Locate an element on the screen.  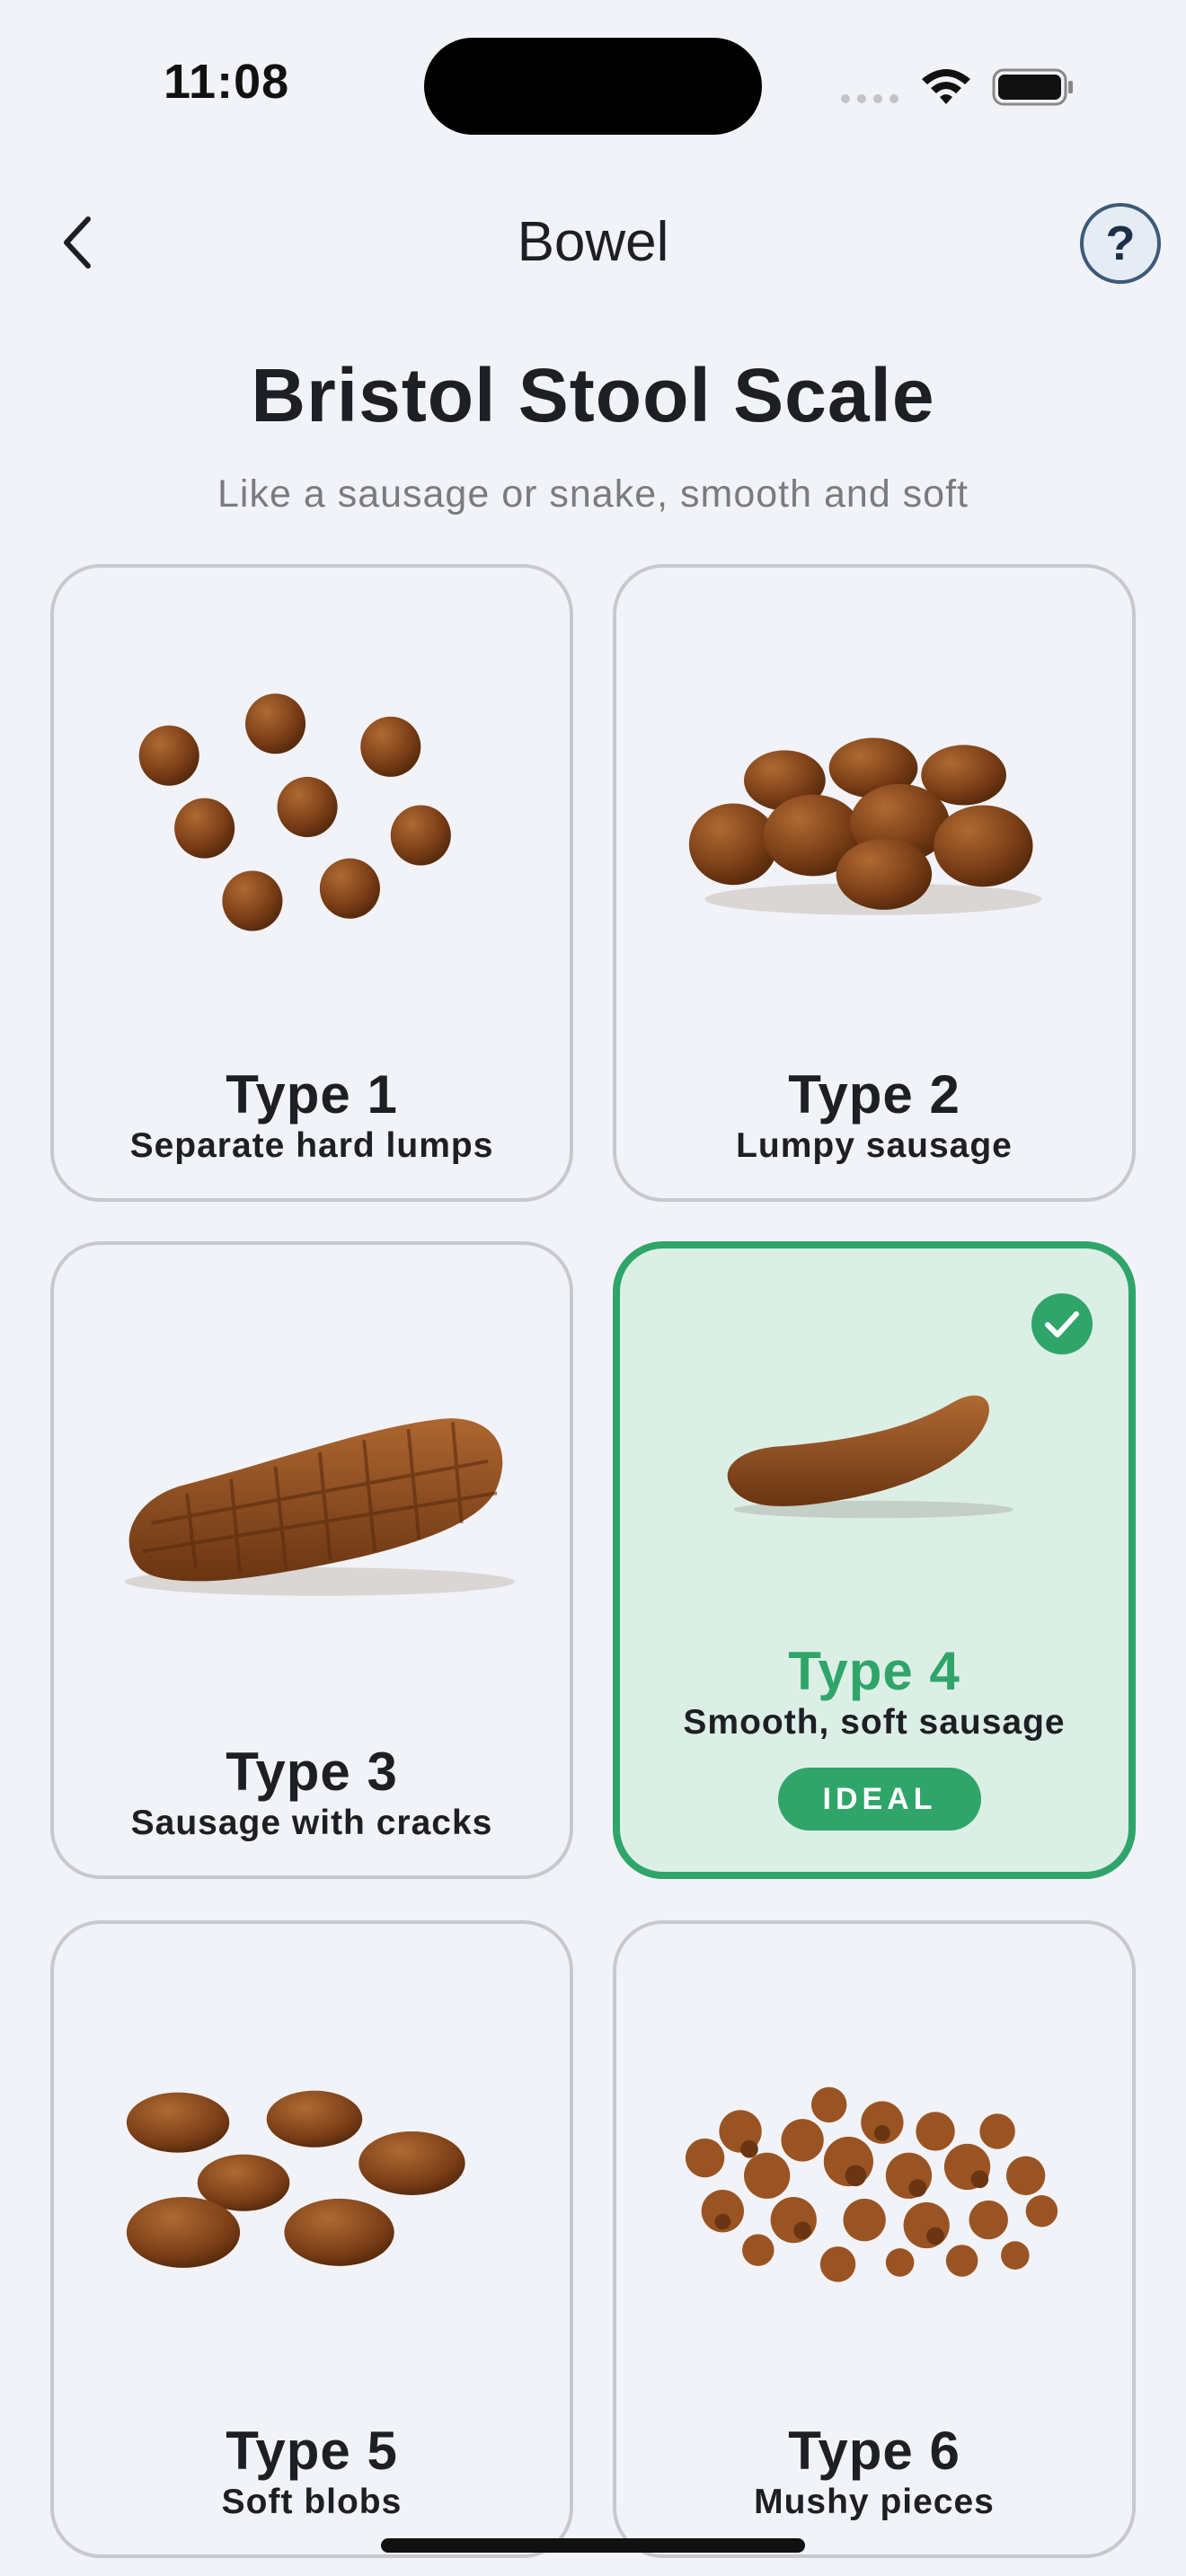
signal-dots-icon is located at coordinates (869, 98).